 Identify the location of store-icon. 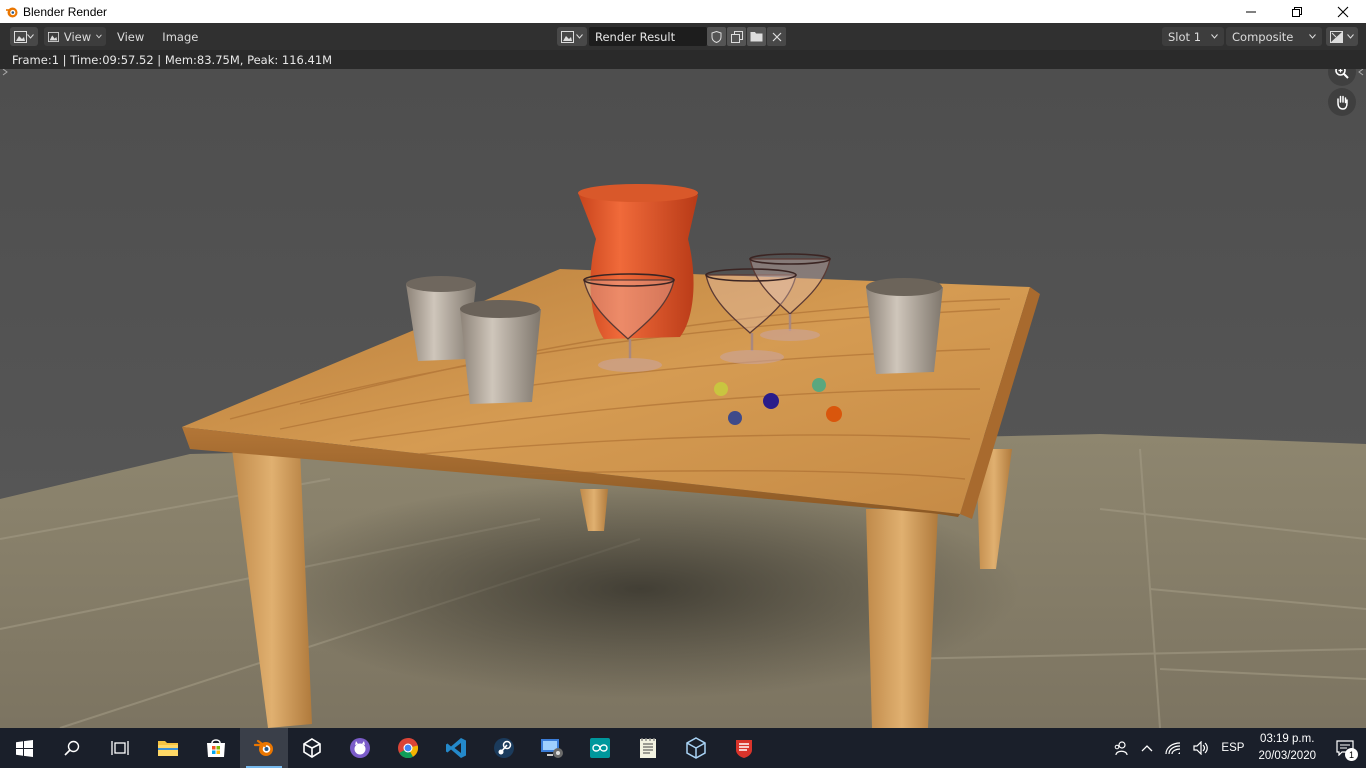
(216, 748).